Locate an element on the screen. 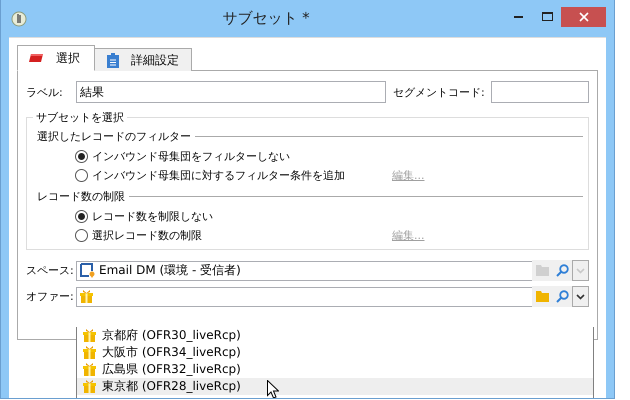  radio-option: レコード数を制限しない is located at coordinates (233, 216).